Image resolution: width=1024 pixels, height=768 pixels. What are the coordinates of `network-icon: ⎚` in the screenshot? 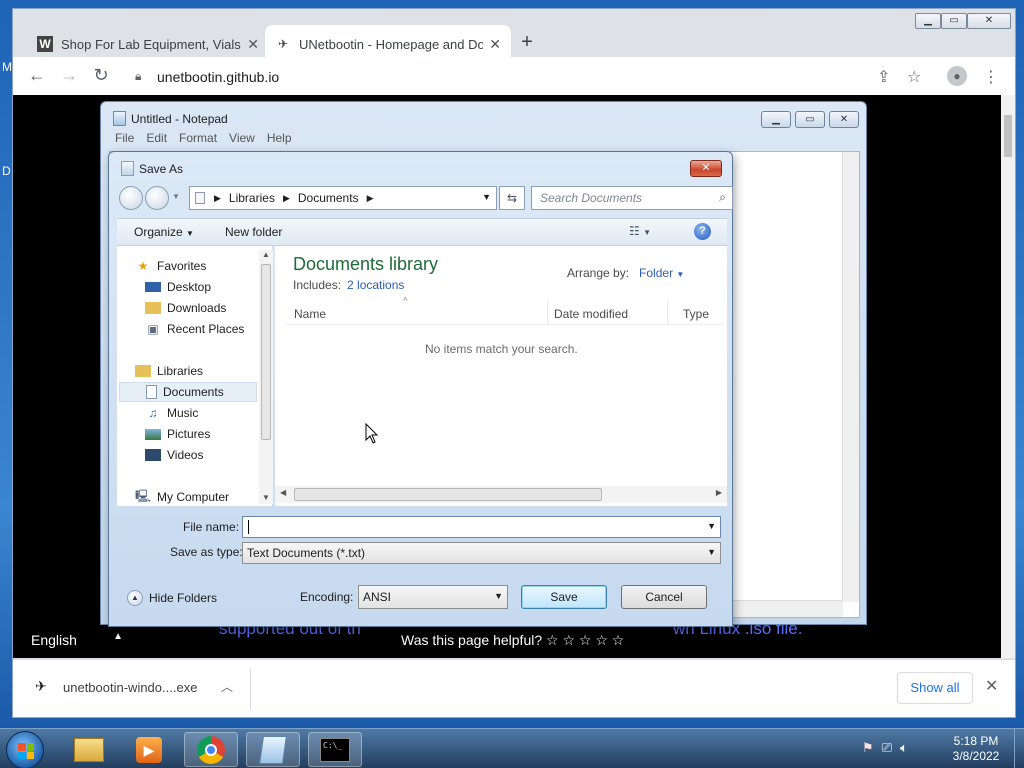 It's located at (887, 748).